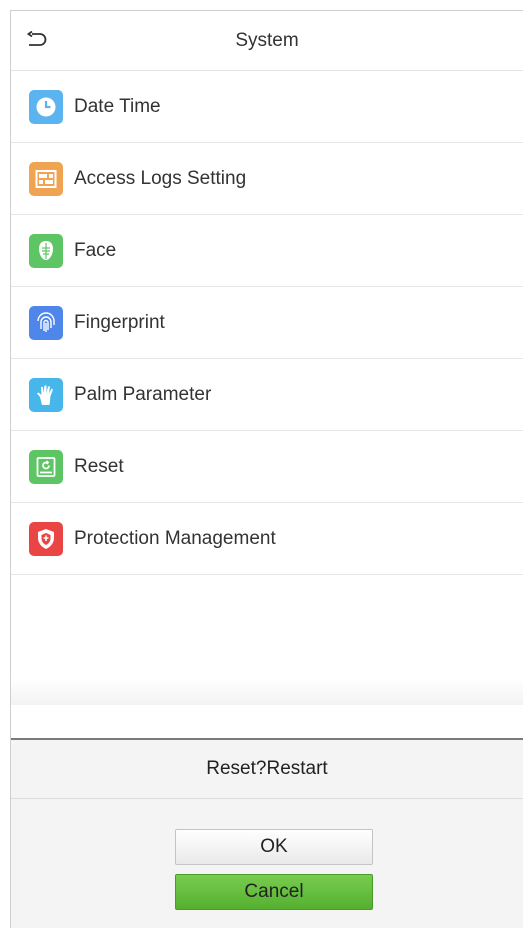 This screenshot has height=928, width=523. I want to click on menu-item-reset: Reset, so click(267, 467).